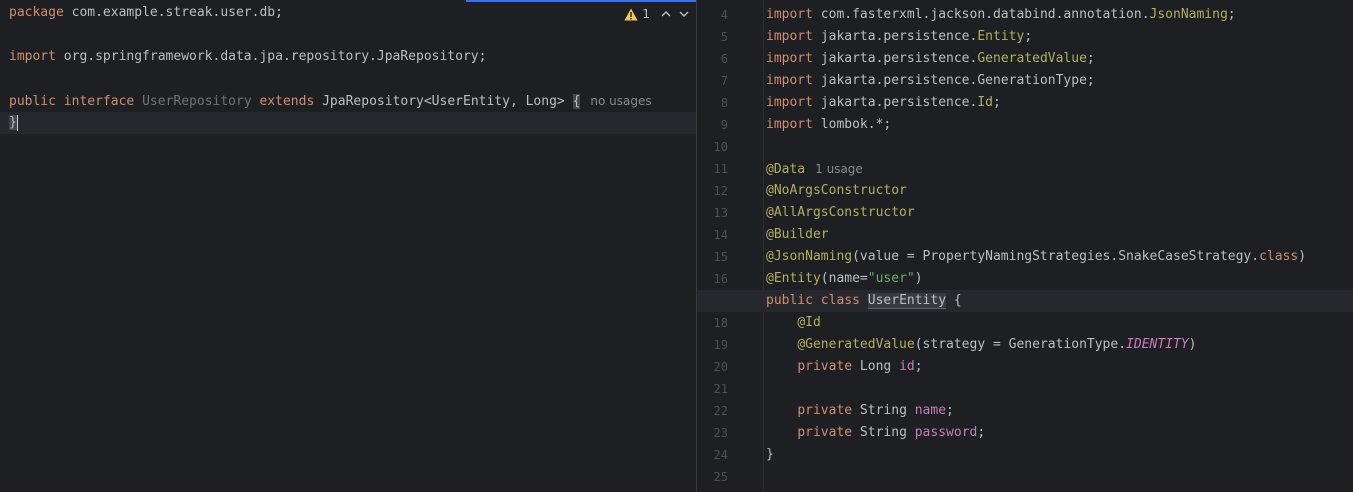  Describe the element at coordinates (839, 169) in the screenshot. I see `usage-hint: 1 usage` at that location.